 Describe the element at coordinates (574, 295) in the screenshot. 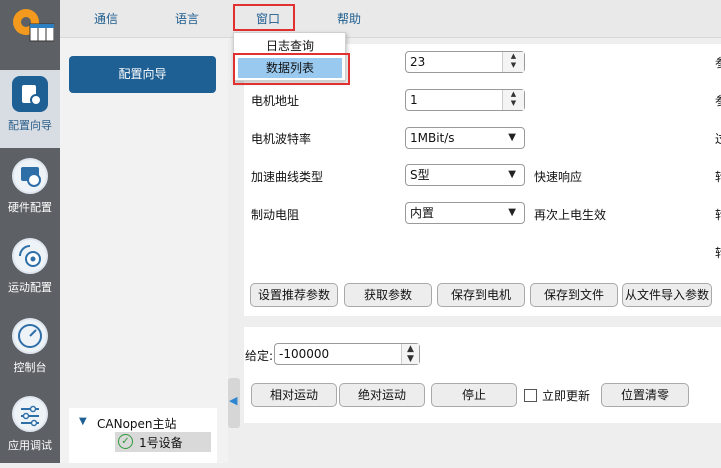

I see `save-to-file-button: 保存到文件` at that location.